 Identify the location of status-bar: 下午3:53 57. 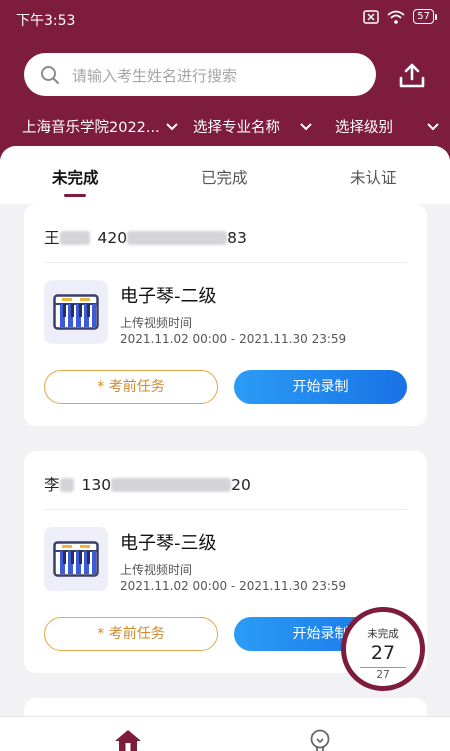
(225, 19).